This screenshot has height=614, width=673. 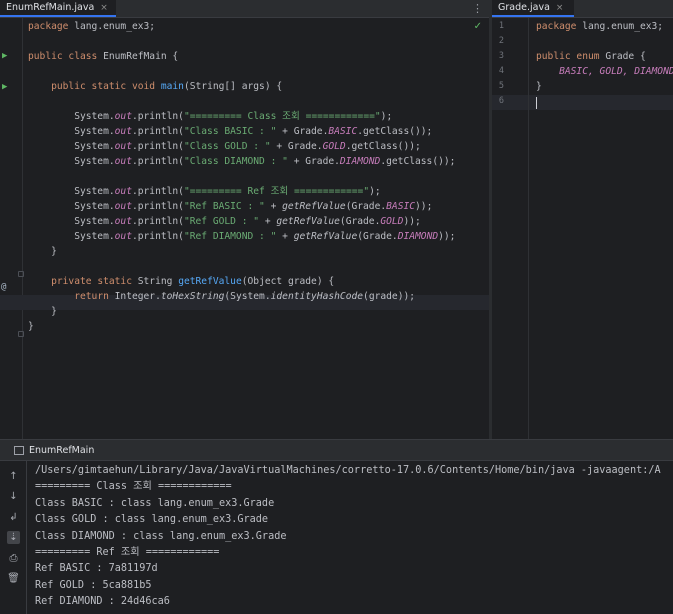 I want to click on scroll-to-end-icon: ⇣, so click(x=13, y=537).